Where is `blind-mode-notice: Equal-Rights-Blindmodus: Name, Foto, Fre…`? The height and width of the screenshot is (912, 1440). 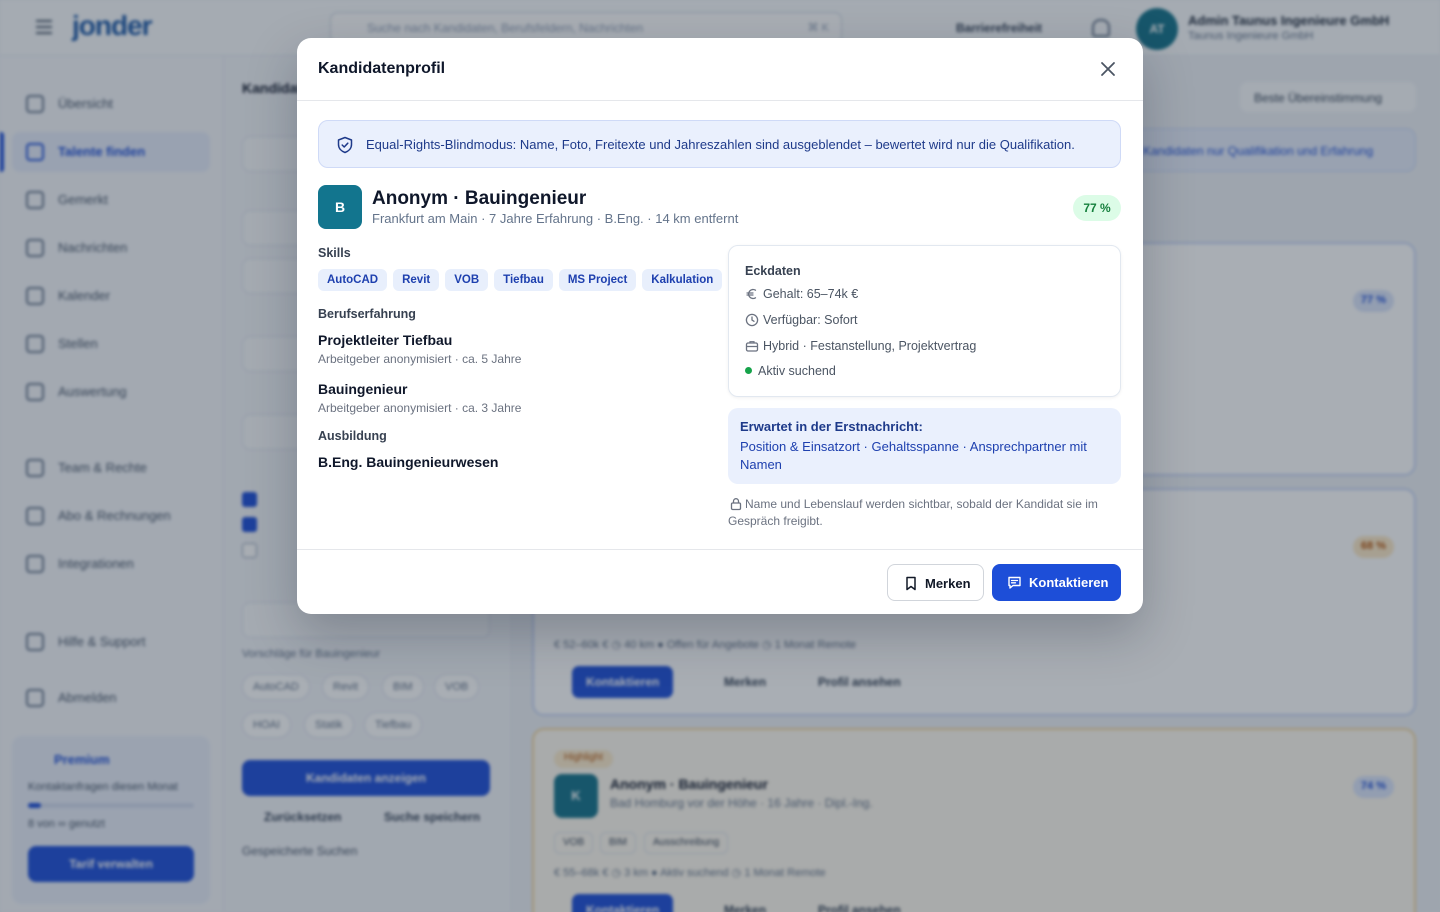
blind-mode-notice: Equal-Rights-Blindmodus: Name, Foto, Fre… is located at coordinates (719, 144).